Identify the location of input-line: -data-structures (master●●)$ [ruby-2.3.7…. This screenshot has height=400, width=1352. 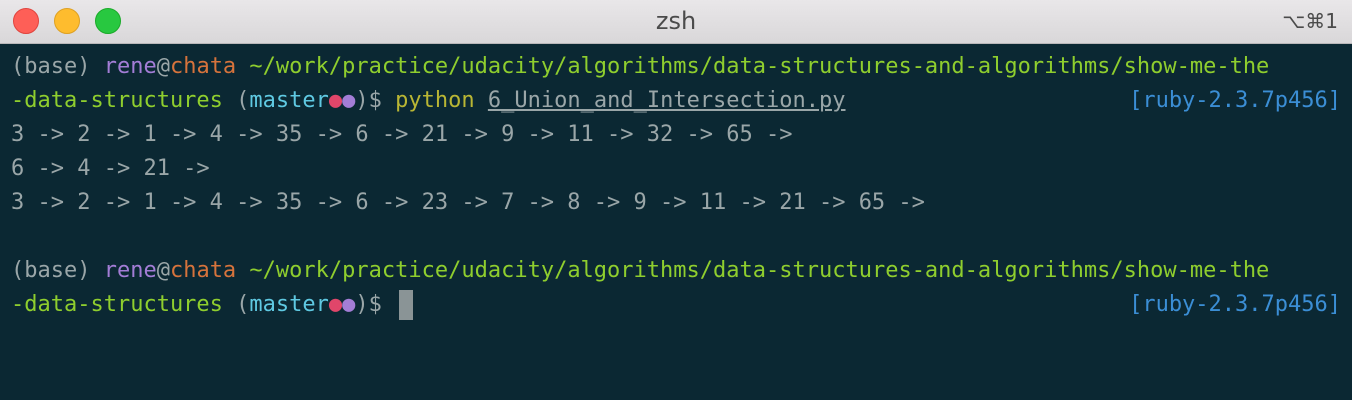
(676, 305).